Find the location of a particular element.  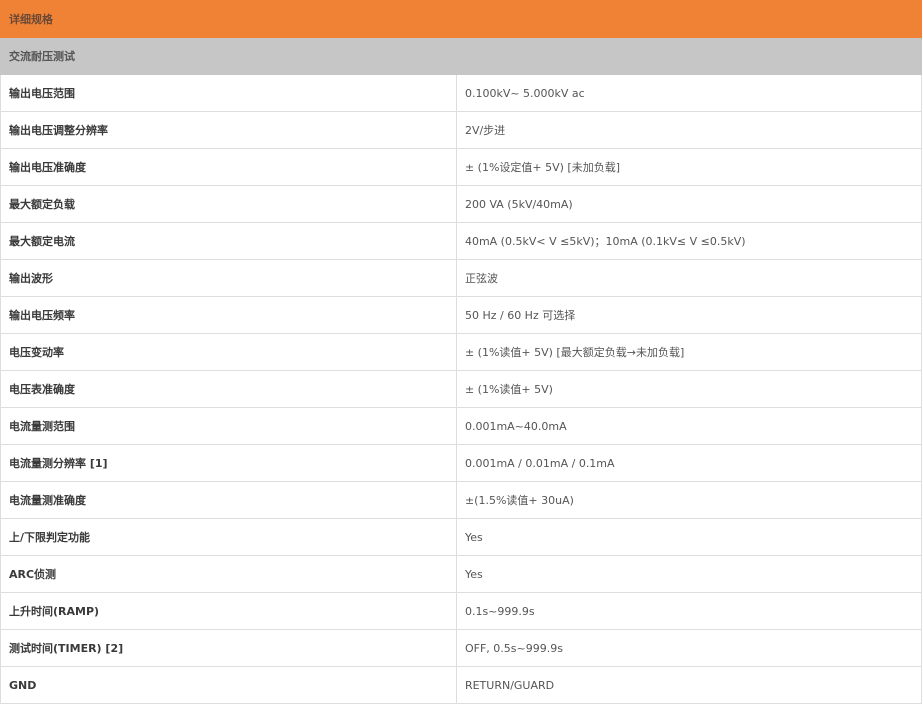

spec-row: 输出电压范围 0.100kV~ 5.000kV ac is located at coordinates (461, 93).